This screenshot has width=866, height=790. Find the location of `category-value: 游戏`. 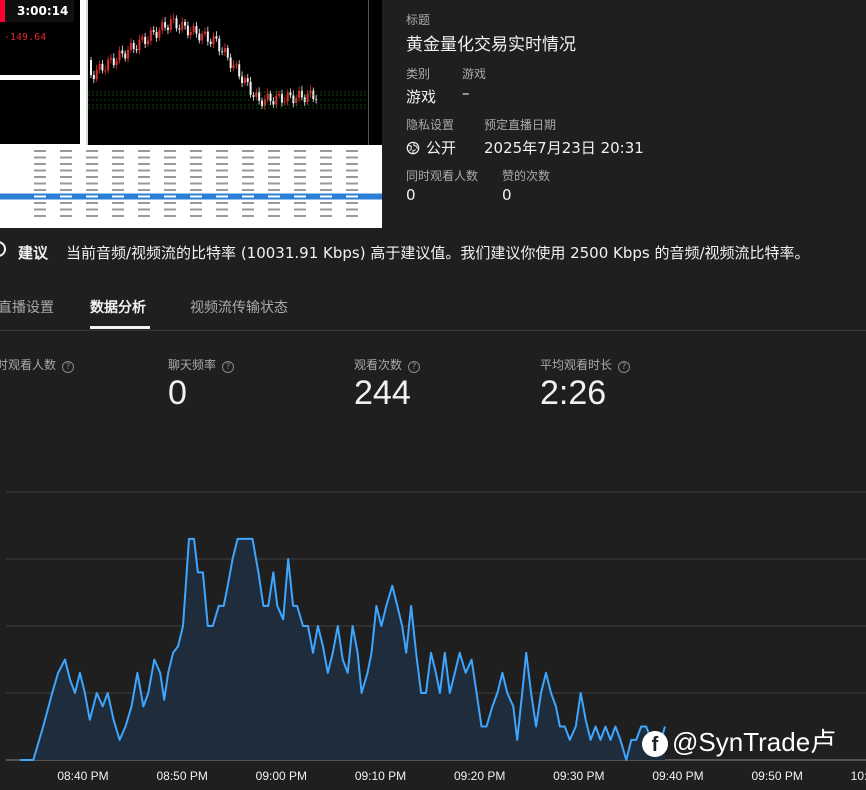

category-value: 游戏 is located at coordinates (421, 97).